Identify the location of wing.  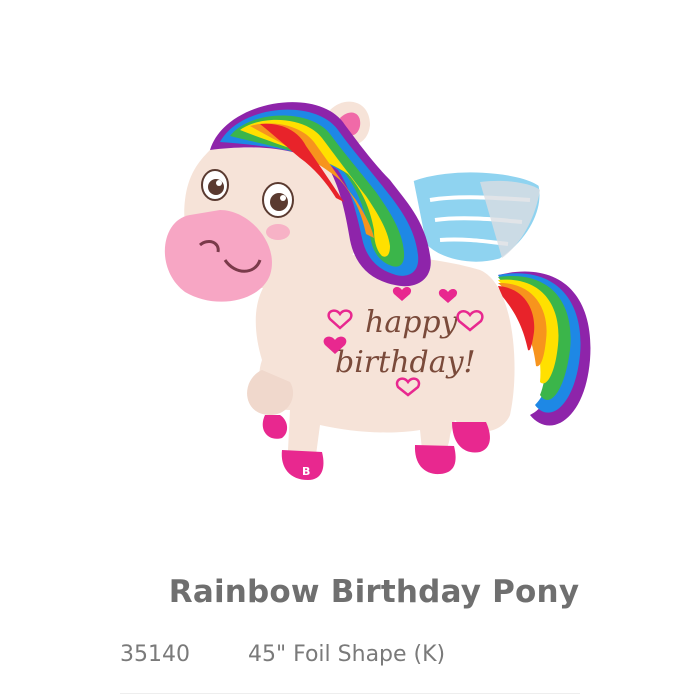
(476, 217).